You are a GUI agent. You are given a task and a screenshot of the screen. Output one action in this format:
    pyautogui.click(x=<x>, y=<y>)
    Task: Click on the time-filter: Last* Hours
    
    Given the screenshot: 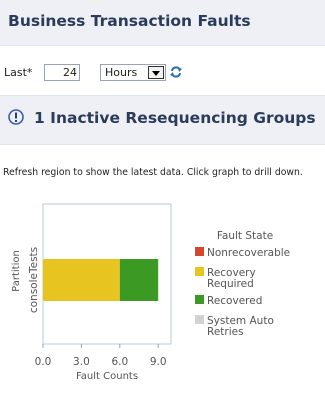 What is the action you would take?
    pyautogui.click(x=164, y=73)
    